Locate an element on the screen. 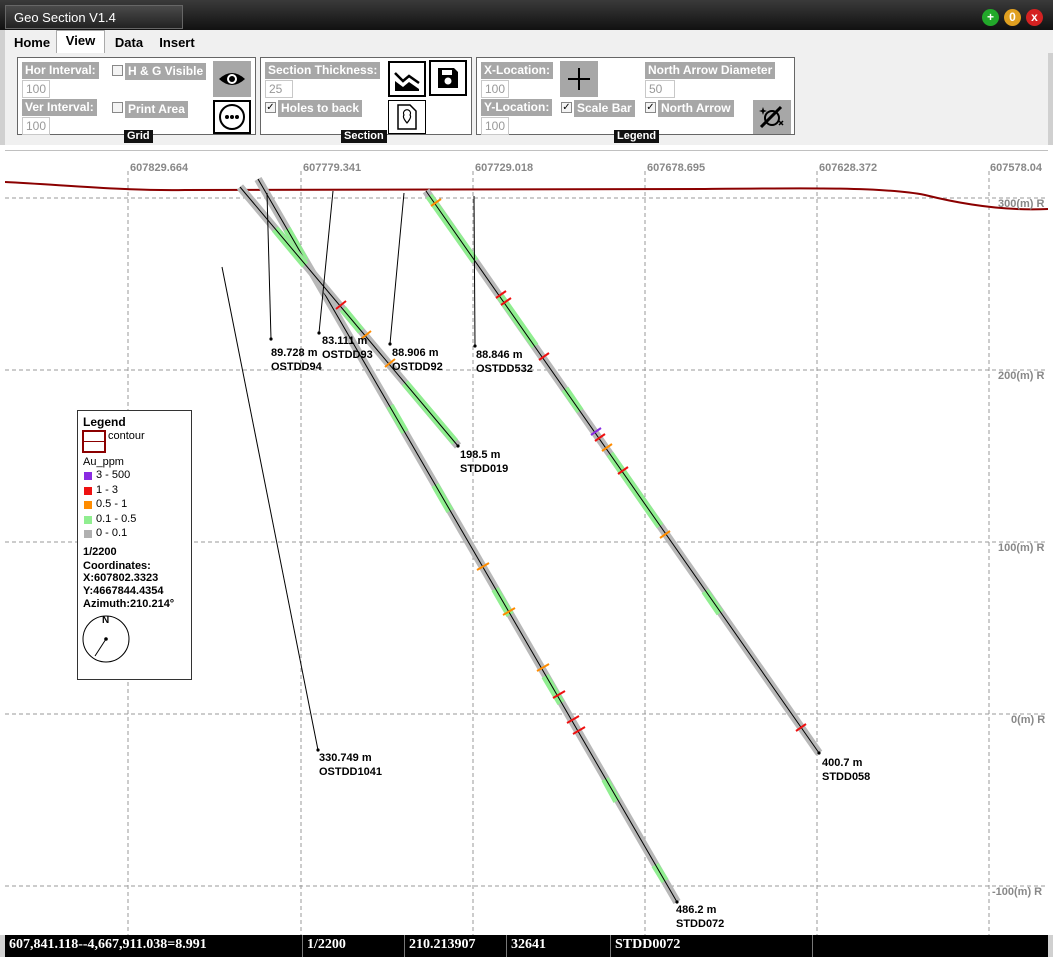  drillhole-ostdd94 is located at coordinates (269, 266).